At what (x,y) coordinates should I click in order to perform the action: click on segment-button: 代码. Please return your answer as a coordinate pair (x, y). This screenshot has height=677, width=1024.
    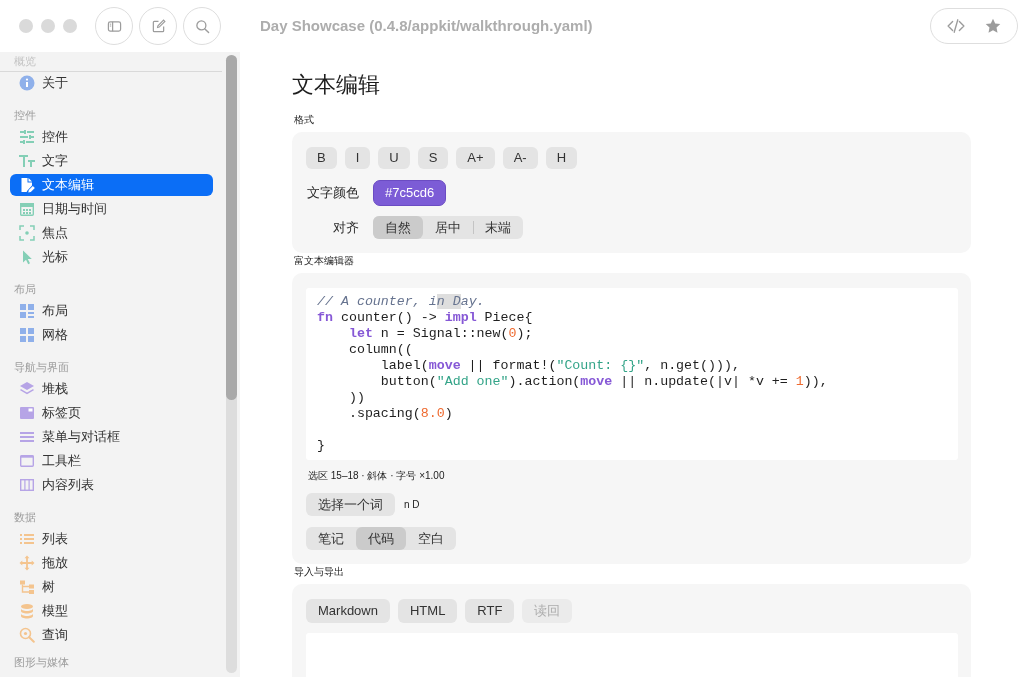
    Looking at the image, I should click on (381, 538).